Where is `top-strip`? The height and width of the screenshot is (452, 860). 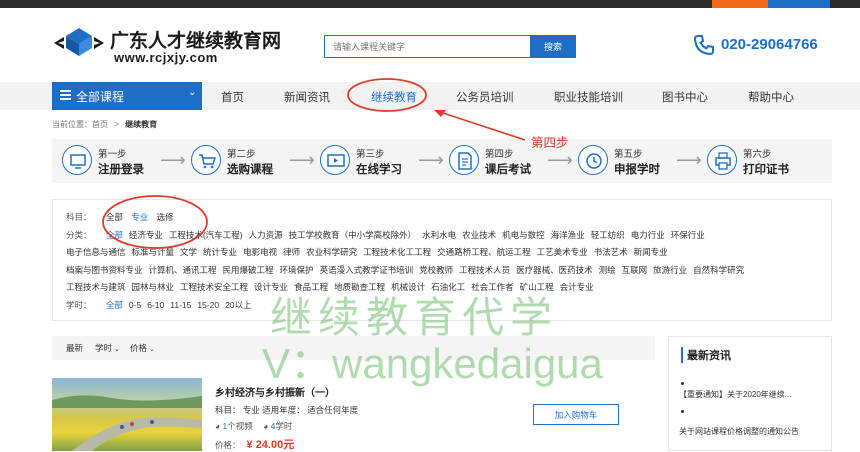
top-strip is located at coordinates (430, 4).